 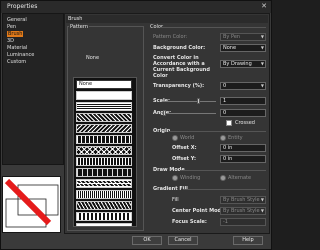 What do you see at coordinates (264, 6) in the screenshot?
I see `close-icon: ✕` at bounding box center [264, 6].